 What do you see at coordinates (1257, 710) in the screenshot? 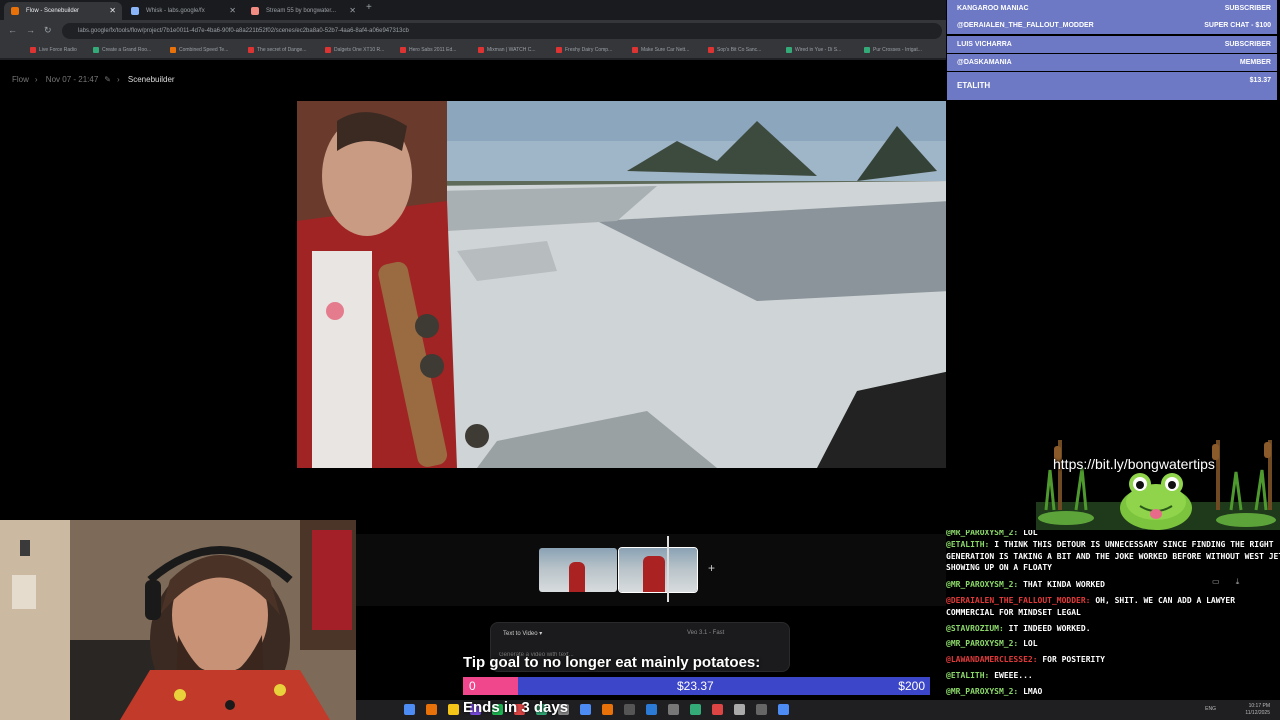
I see `system-tray: 10:17 PM 11/12/2025` at bounding box center [1257, 710].